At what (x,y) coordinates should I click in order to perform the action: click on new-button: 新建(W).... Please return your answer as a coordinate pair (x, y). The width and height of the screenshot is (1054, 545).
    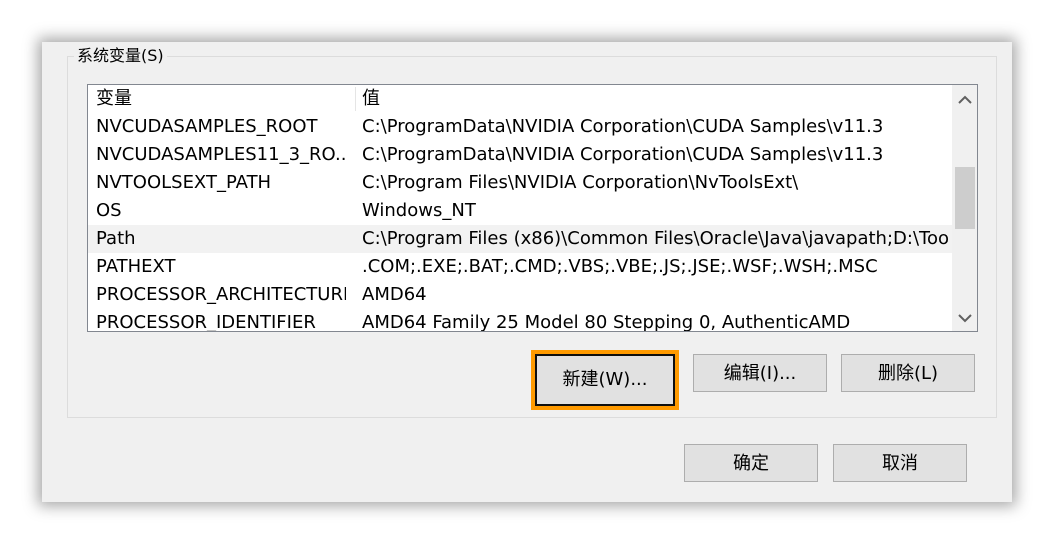
    Looking at the image, I should click on (605, 380).